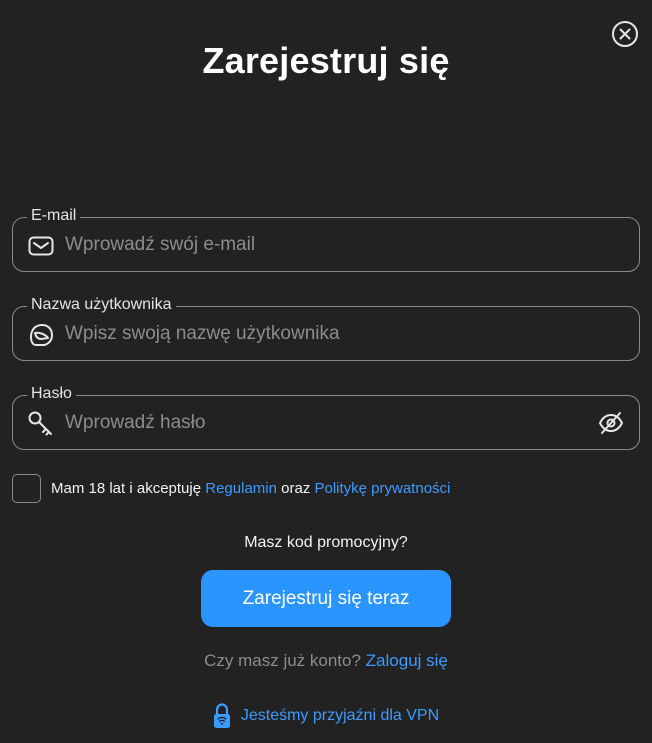 The image size is (652, 743). Describe the element at coordinates (26, 488) in the screenshot. I see `terms-checkbox` at that location.